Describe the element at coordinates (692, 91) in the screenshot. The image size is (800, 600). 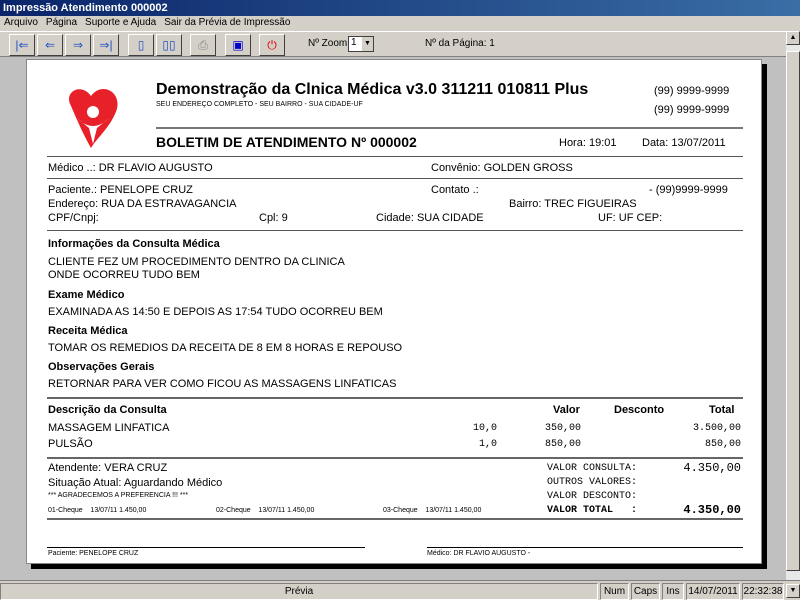
I see `phone-1: (99) 9999-9999` at that location.